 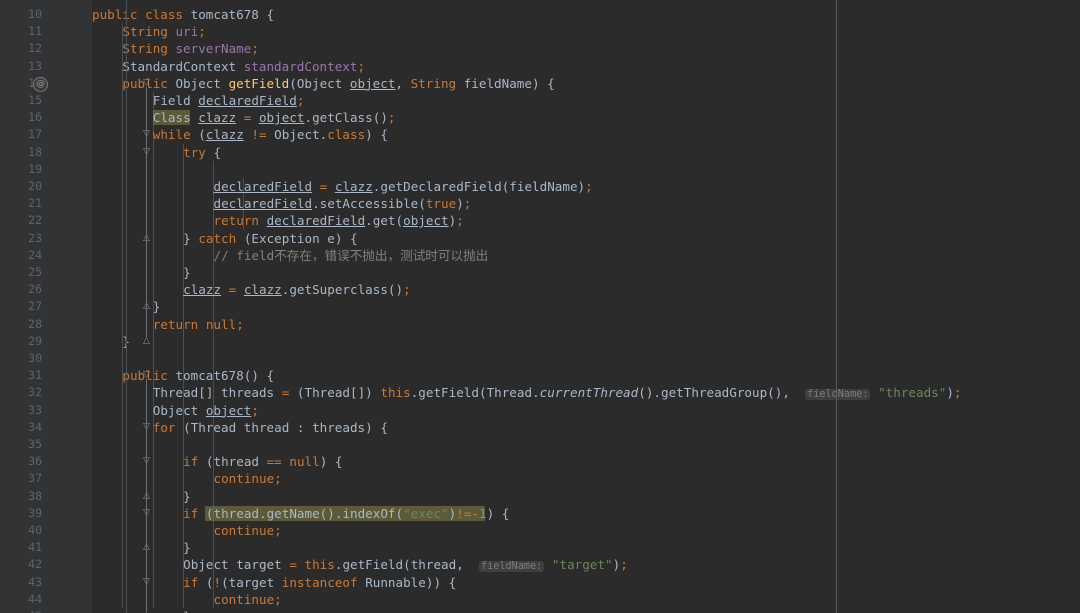 I want to click on punctuation: ., so click(x=369, y=221).